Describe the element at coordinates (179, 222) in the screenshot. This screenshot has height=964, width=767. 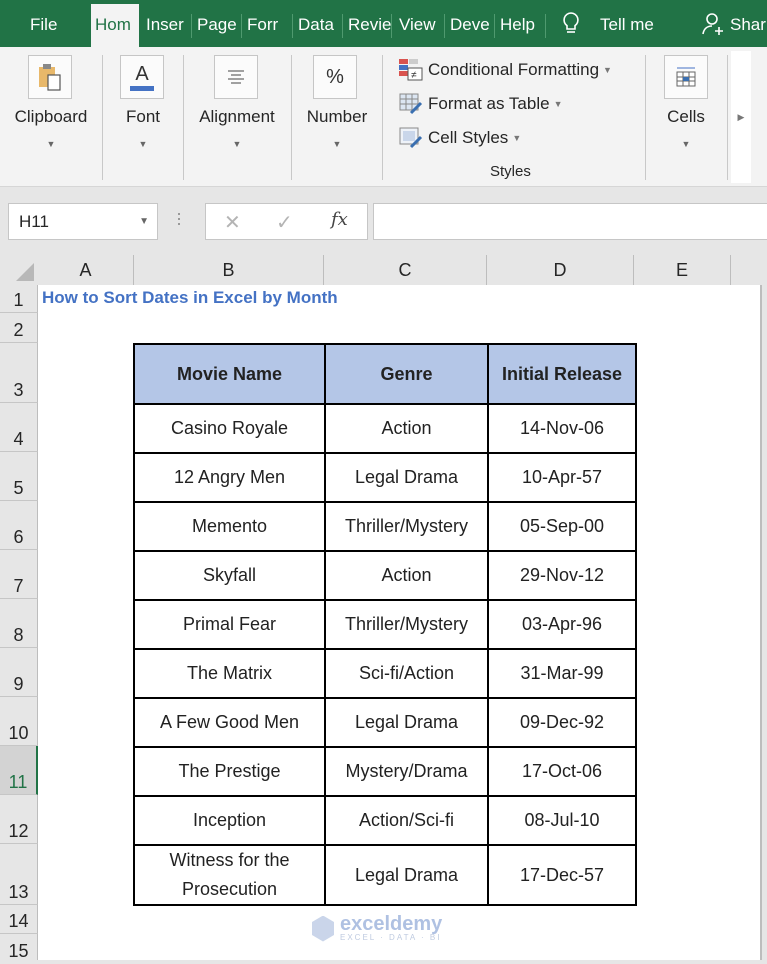
I see `formula-bar-grip-icon` at that location.